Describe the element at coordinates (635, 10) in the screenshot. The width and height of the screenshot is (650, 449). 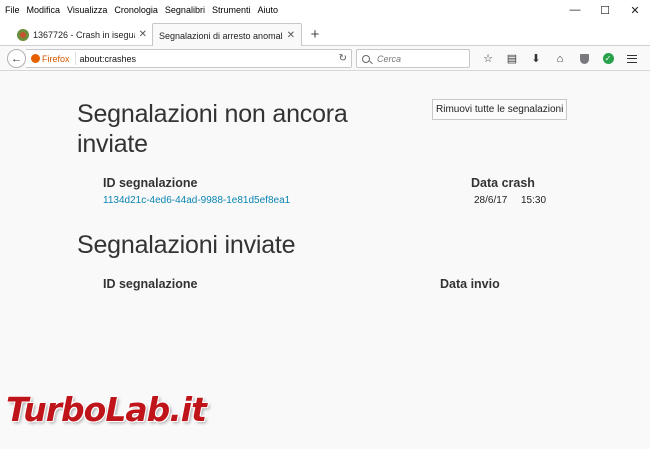
I see `close-window-button: ✕` at that location.